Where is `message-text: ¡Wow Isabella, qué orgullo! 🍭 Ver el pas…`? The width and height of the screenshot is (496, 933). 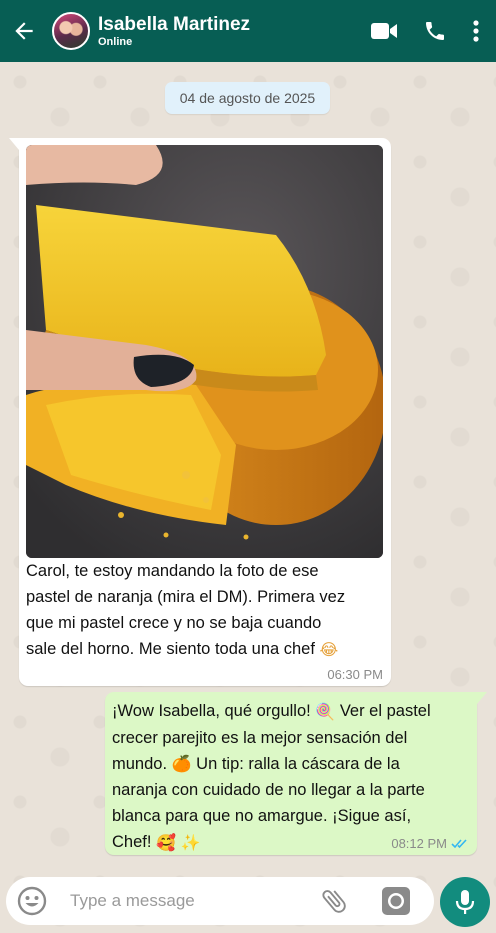
message-text: ¡Wow Isabella, qué orgullo! 🍭 Ver el pas… is located at coordinates (287, 777).